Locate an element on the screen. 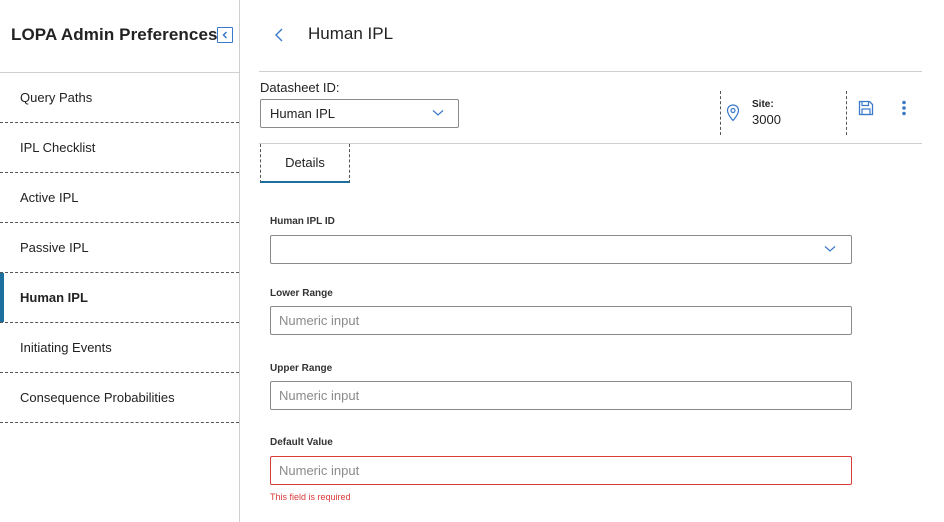 This screenshot has width=944, height=522. sidebar-item-passive-ipl: Passive IPL is located at coordinates (119, 248).